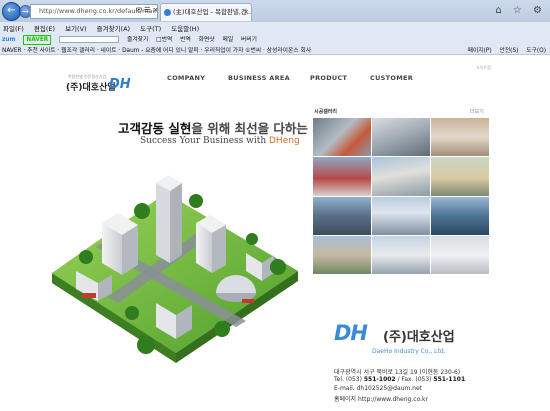  I want to click on site-logo: 복합판넬 전문생산기업 (주)대호산업 DH, so click(97, 85).